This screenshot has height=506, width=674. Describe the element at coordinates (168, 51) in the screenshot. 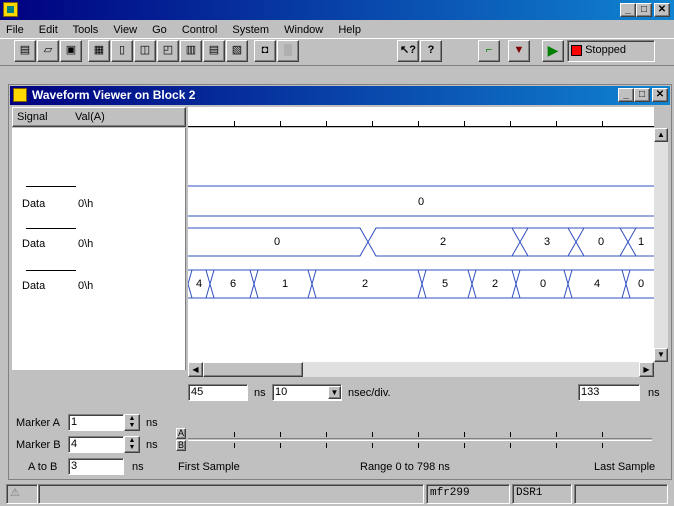

I see `panel-tool-icon: ◰` at that location.